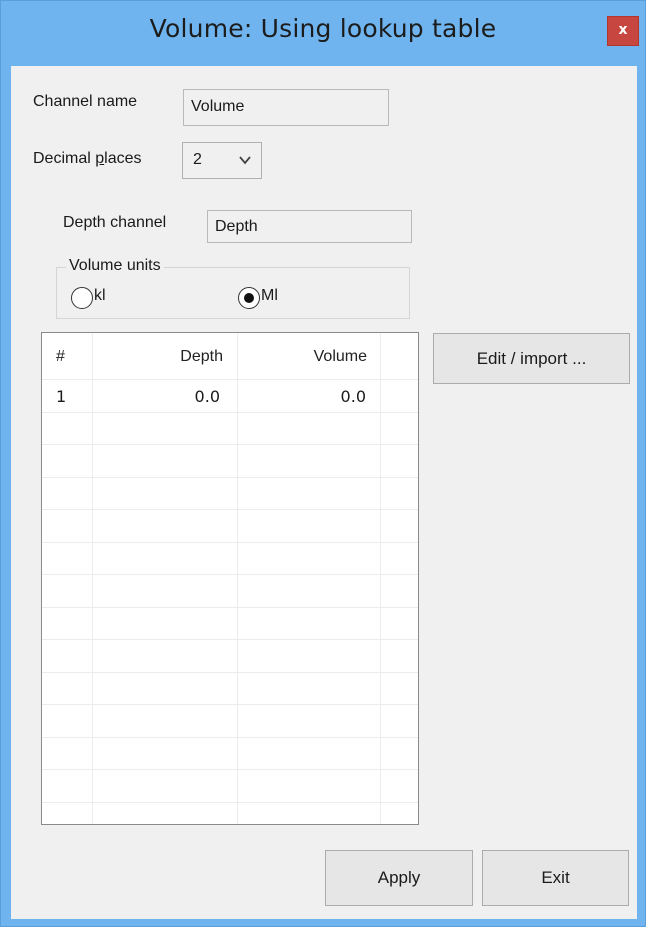 The height and width of the screenshot is (927, 646). I want to click on decimal-places-label: Decimal places, so click(87, 159).